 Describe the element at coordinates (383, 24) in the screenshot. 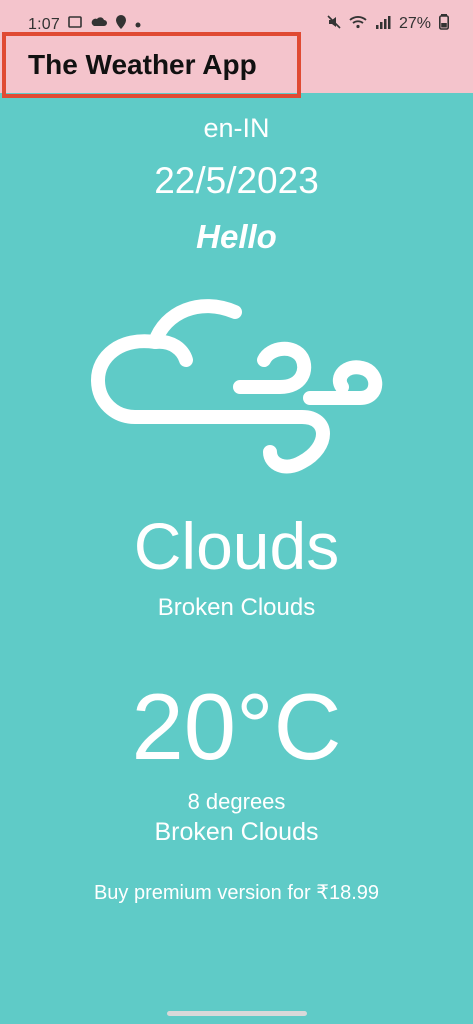

I see `signal-icon` at that location.